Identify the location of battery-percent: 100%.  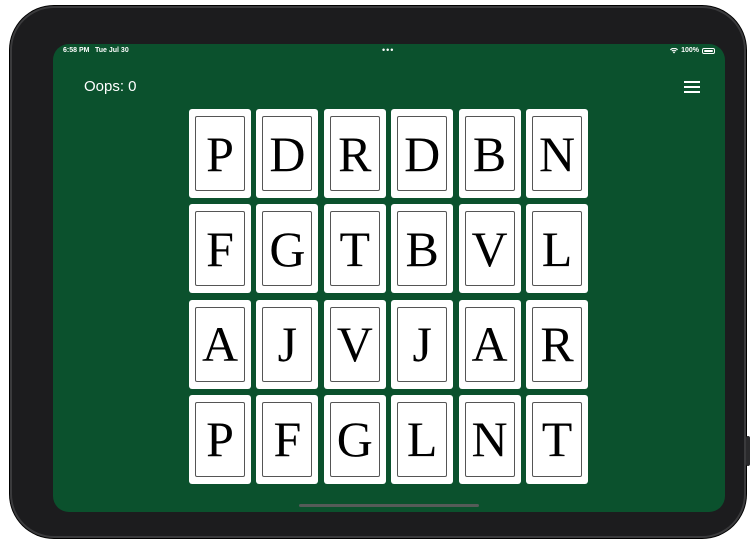
(690, 50).